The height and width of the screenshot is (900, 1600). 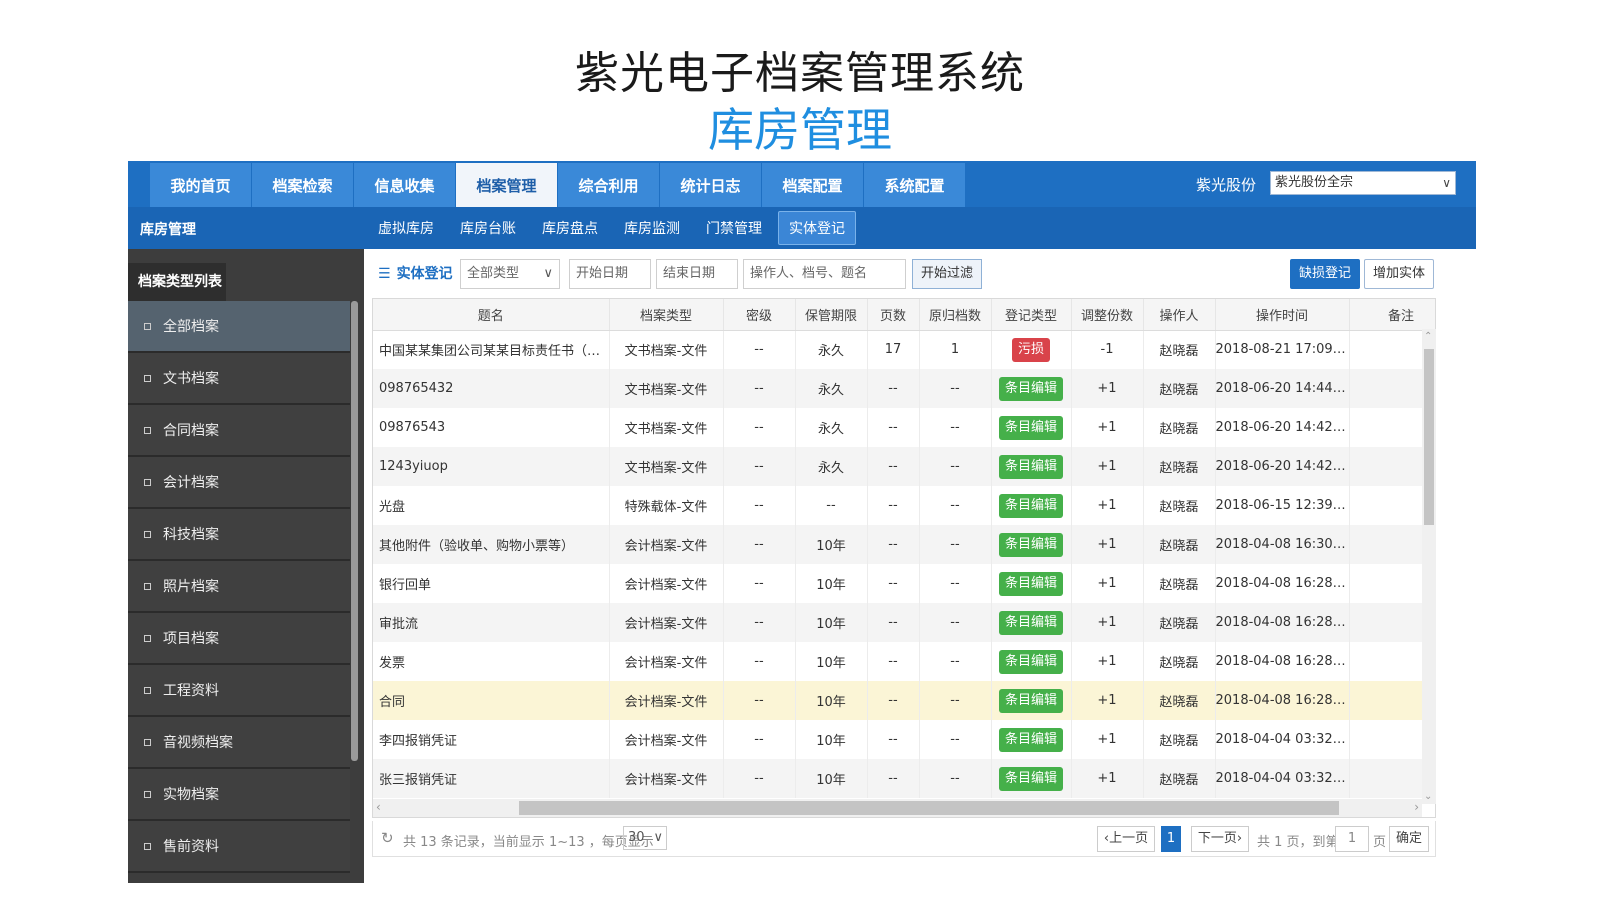 What do you see at coordinates (1171, 839) in the screenshot?
I see `current-page-button: 1` at bounding box center [1171, 839].